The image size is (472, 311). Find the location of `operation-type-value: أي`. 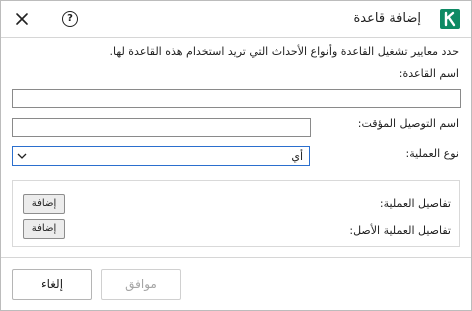

operation-type-value: أي is located at coordinates (297, 156).